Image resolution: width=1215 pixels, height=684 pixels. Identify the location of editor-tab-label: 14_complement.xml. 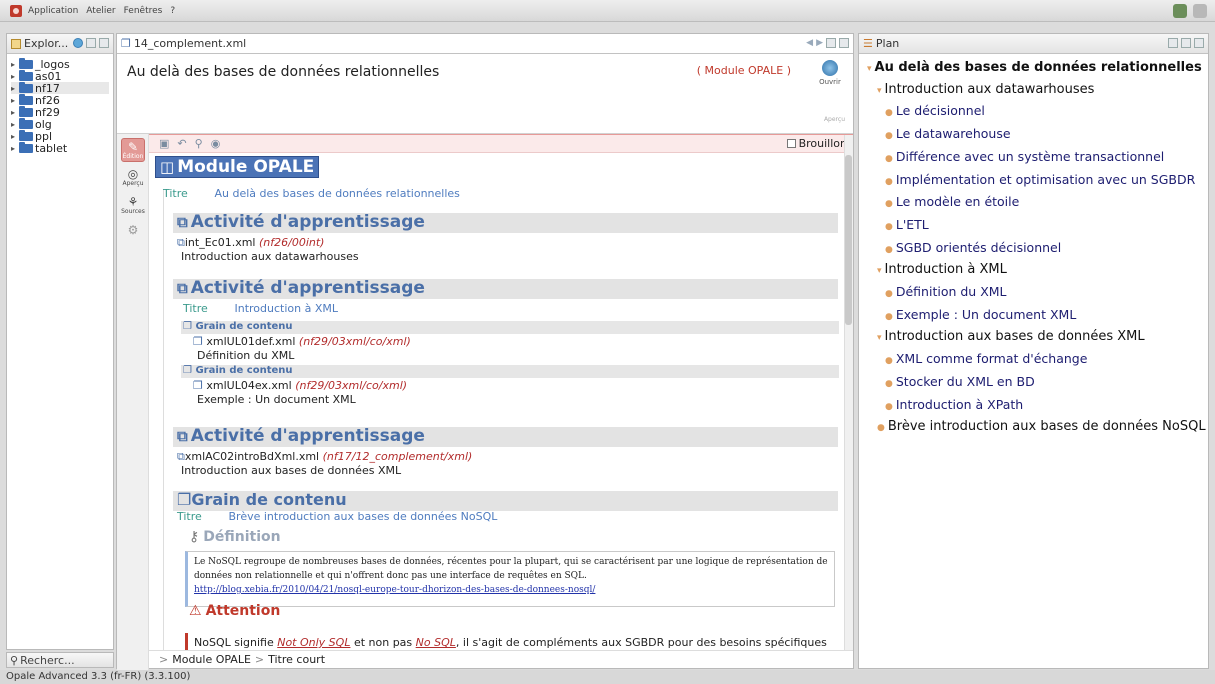
(190, 43).